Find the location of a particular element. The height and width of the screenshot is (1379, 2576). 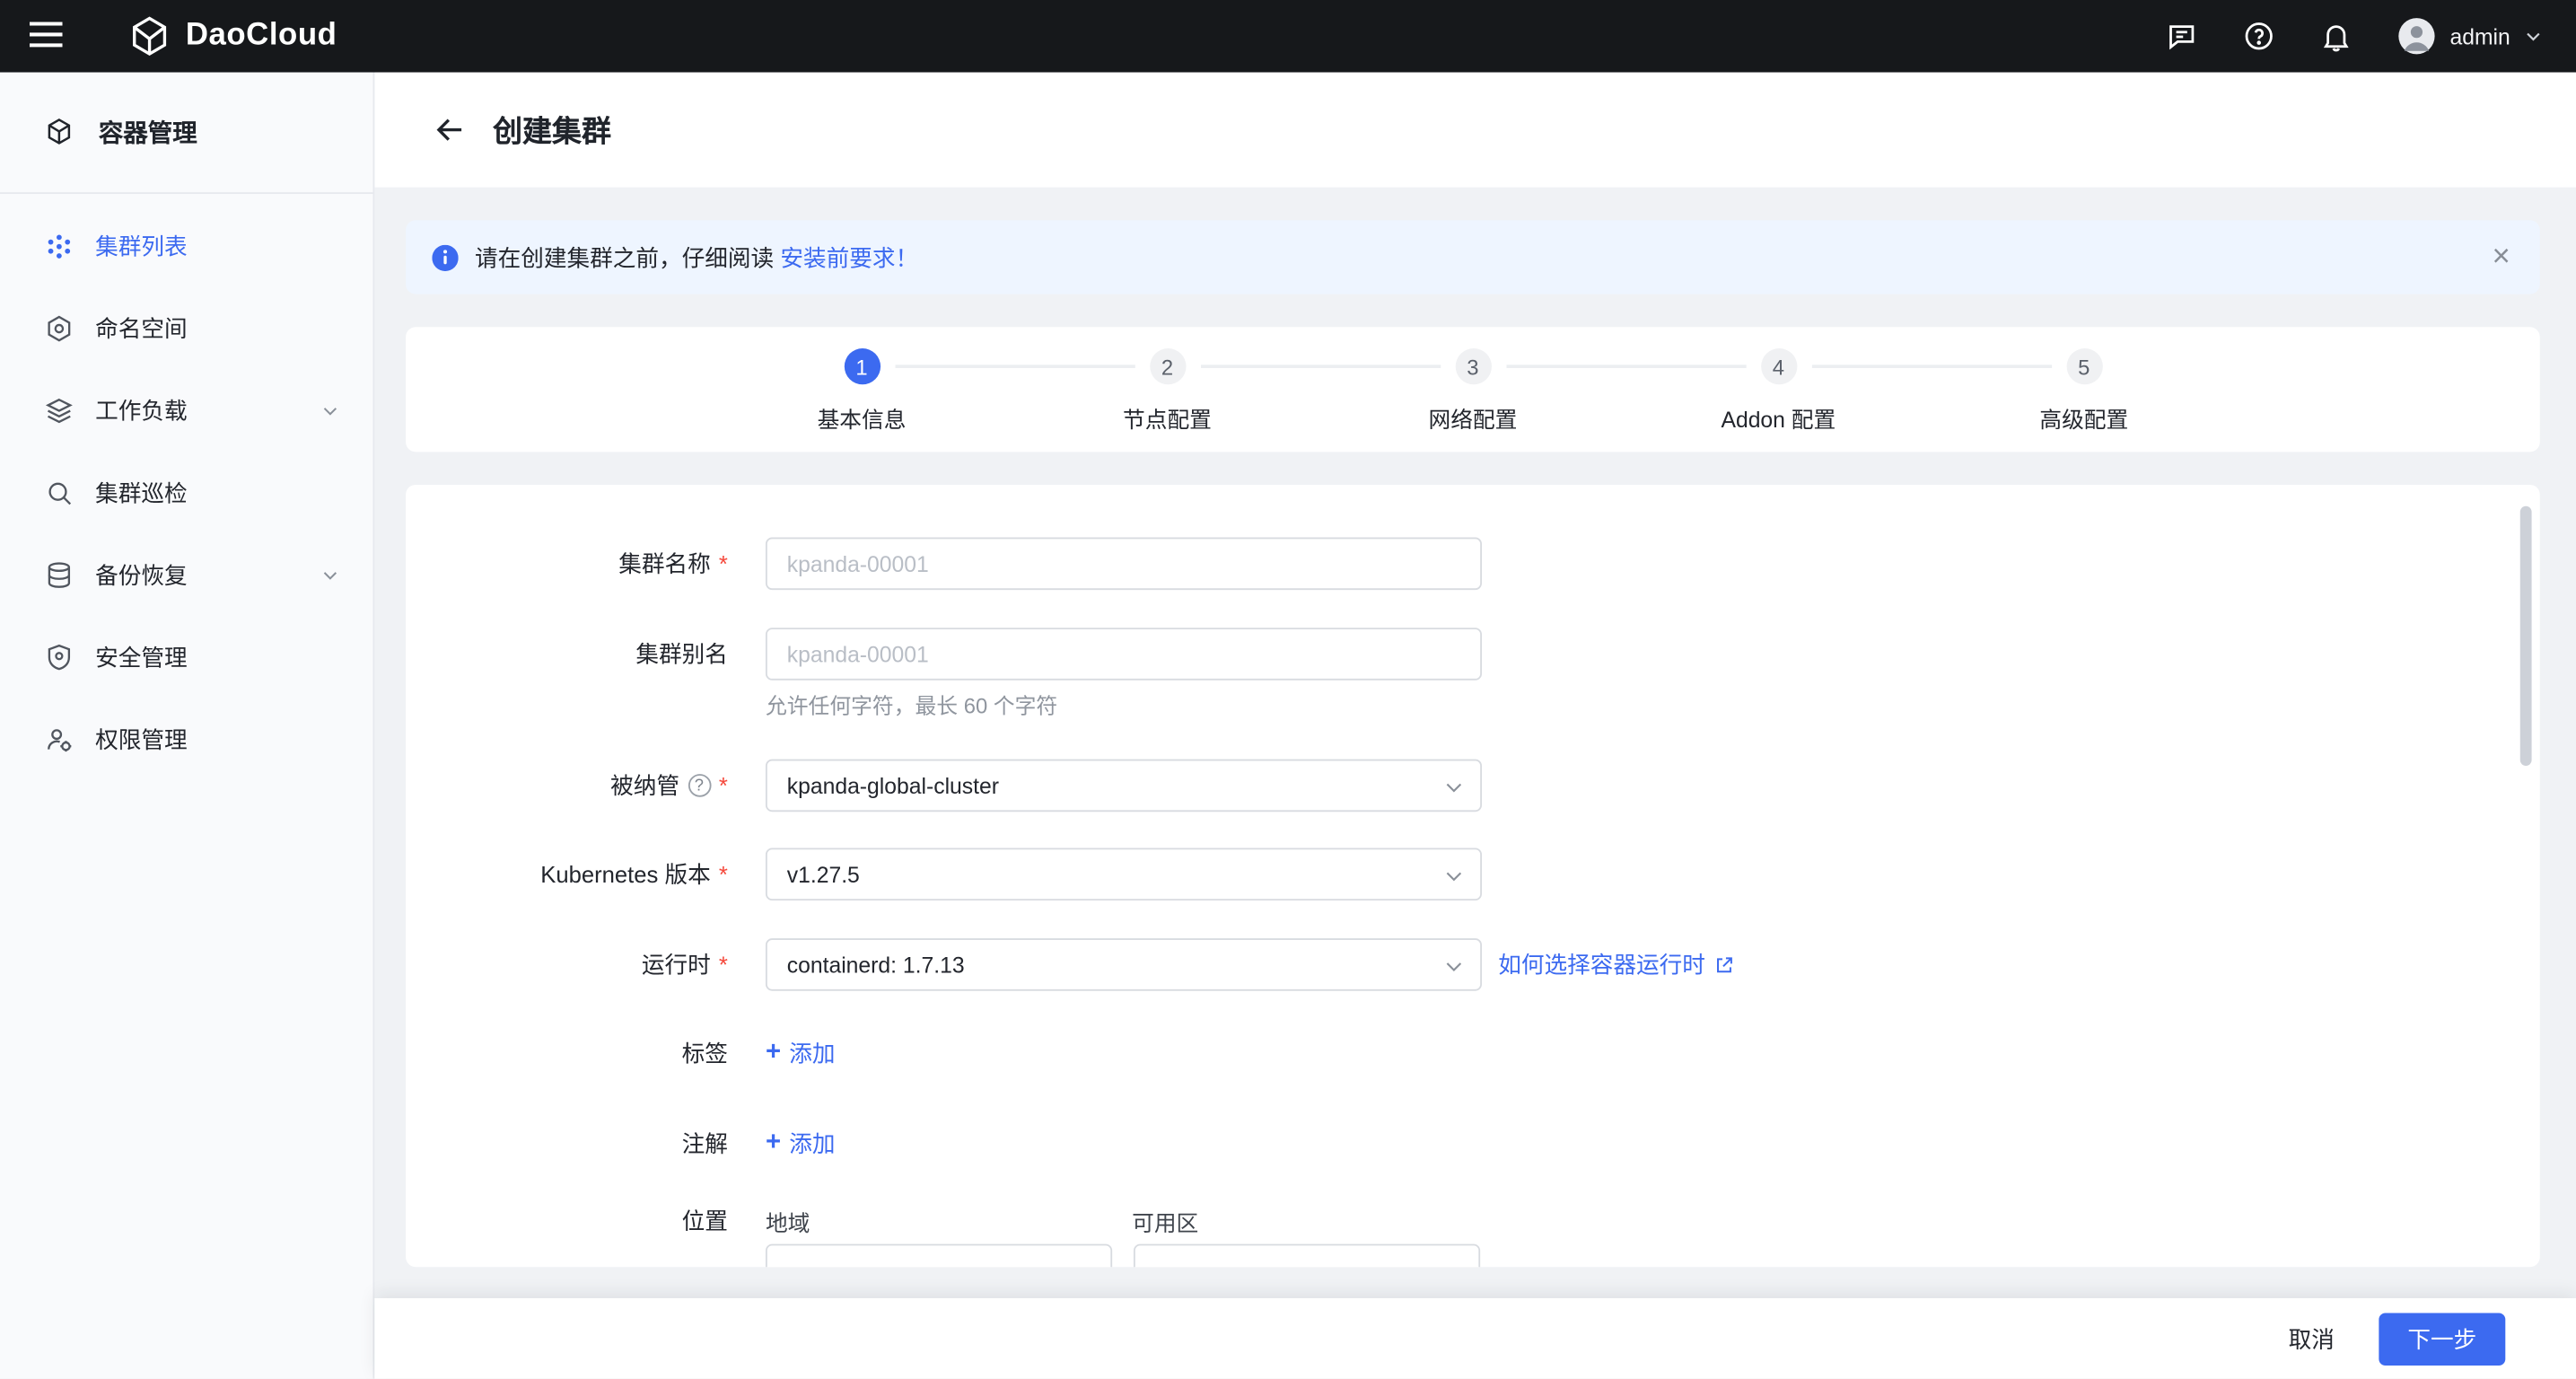

step-label: 节点配置 is located at coordinates (1167, 420).